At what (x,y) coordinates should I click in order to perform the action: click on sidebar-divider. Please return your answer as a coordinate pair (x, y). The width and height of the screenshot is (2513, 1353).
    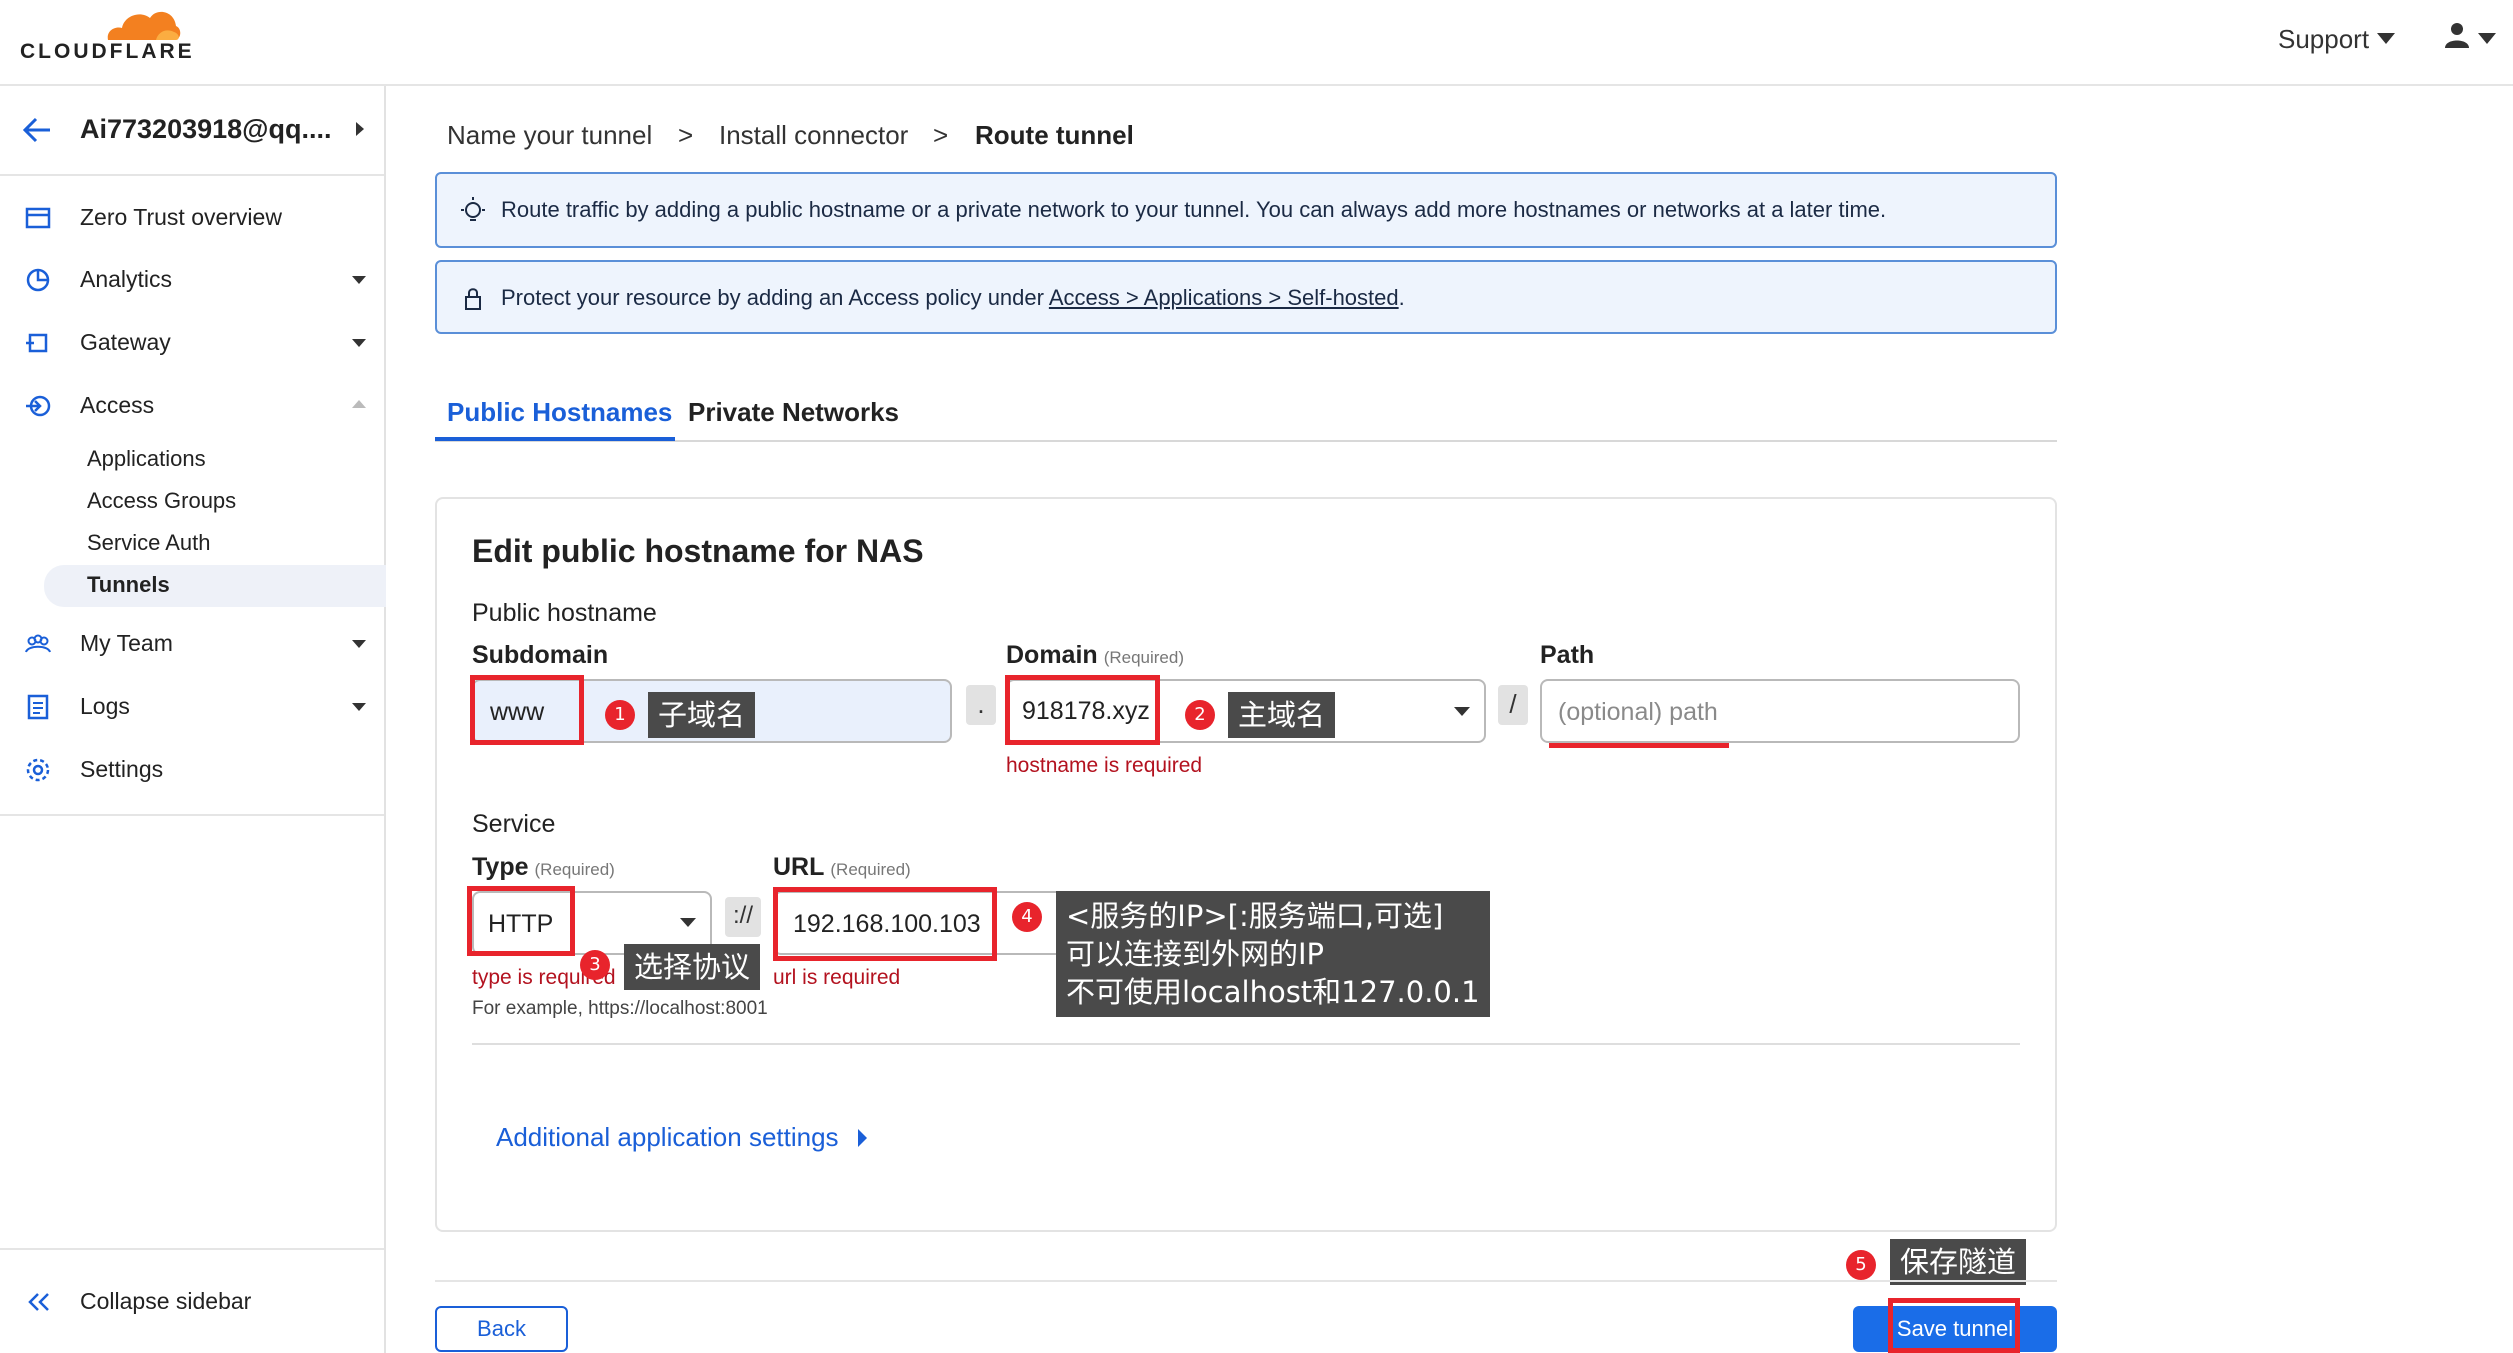
    Looking at the image, I should click on (192, 815).